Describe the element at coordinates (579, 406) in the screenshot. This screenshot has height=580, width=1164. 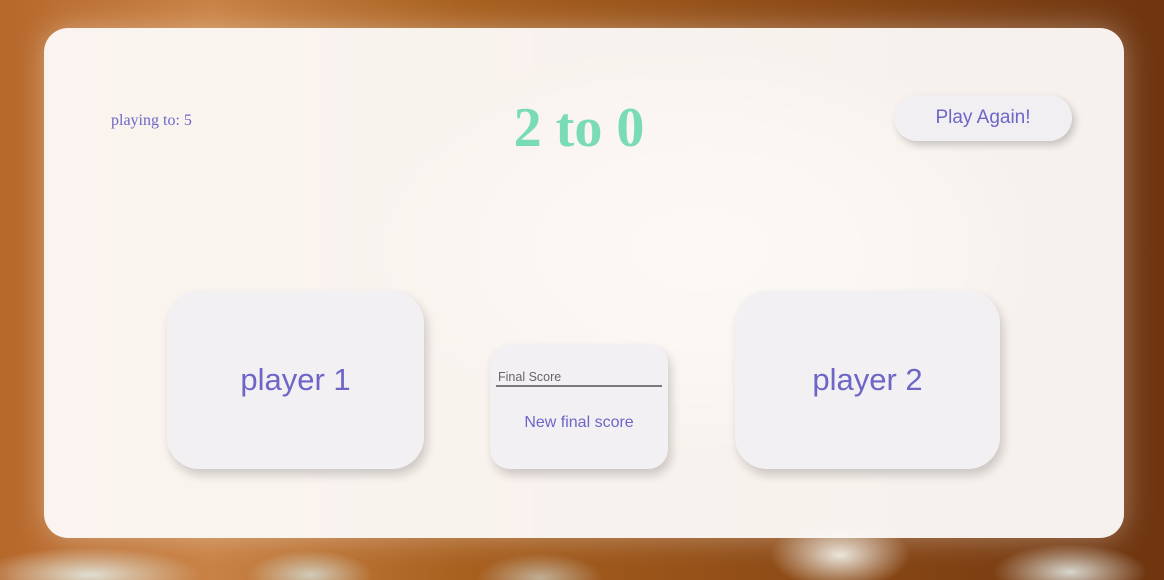
I see `final-score-panel: New final score` at that location.